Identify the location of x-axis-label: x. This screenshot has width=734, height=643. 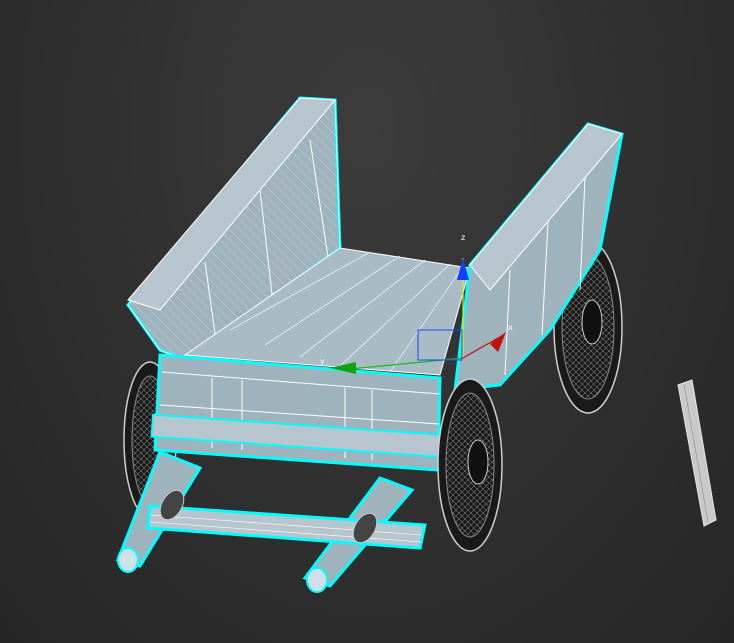
(510, 327).